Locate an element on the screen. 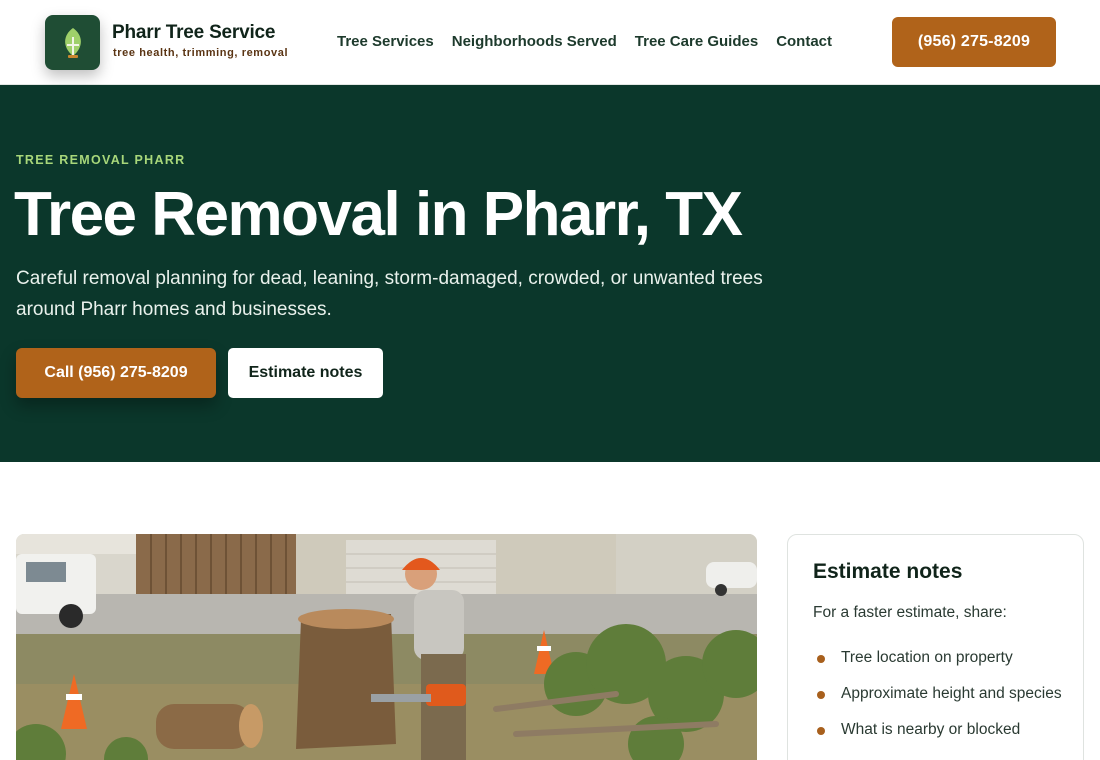  leaf-icon is located at coordinates (72, 42).